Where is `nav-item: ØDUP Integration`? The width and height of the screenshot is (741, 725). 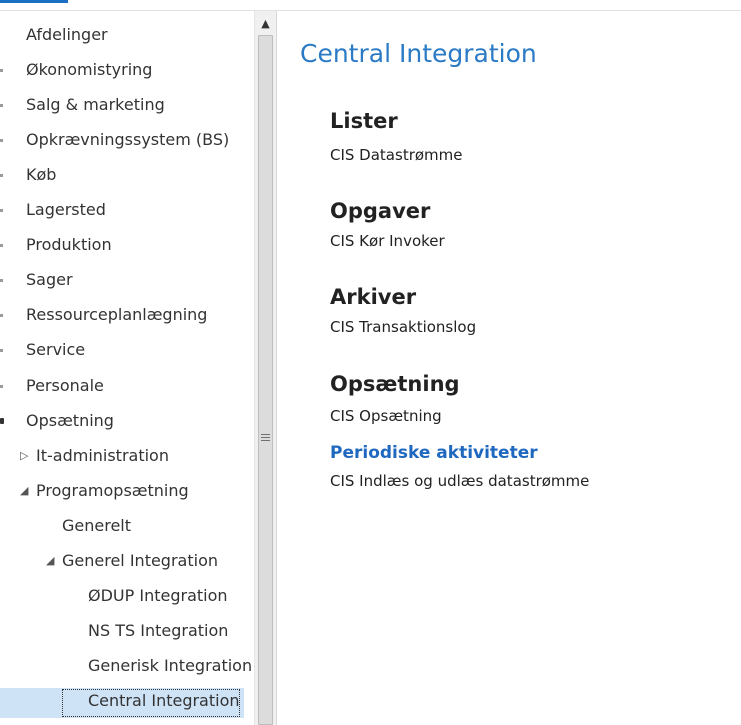
nav-item: ØDUP Integration is located at coordinates (126, 596).